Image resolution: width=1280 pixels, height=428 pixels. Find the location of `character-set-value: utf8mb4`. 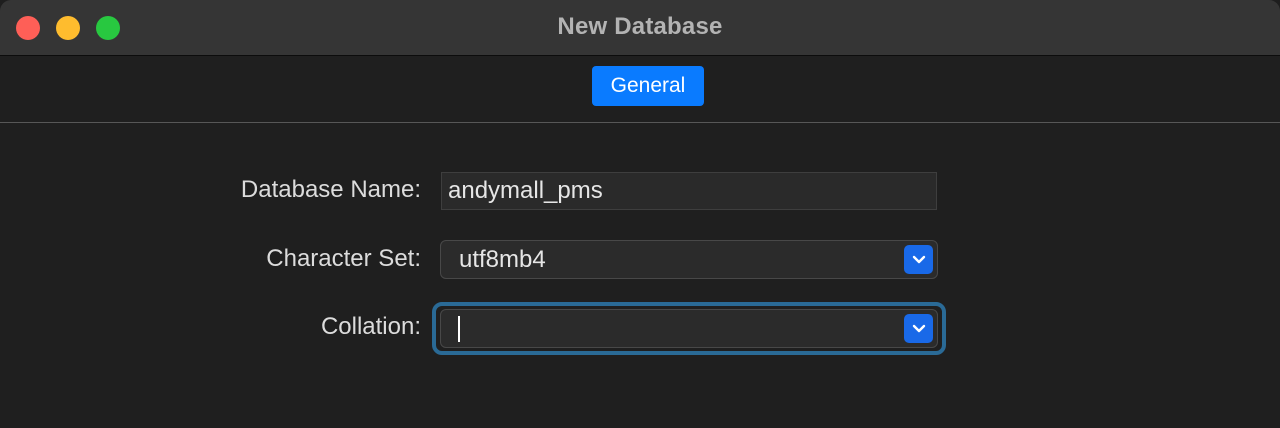

character-set-value: utf8mb4 is located at coordinates (502, 259).